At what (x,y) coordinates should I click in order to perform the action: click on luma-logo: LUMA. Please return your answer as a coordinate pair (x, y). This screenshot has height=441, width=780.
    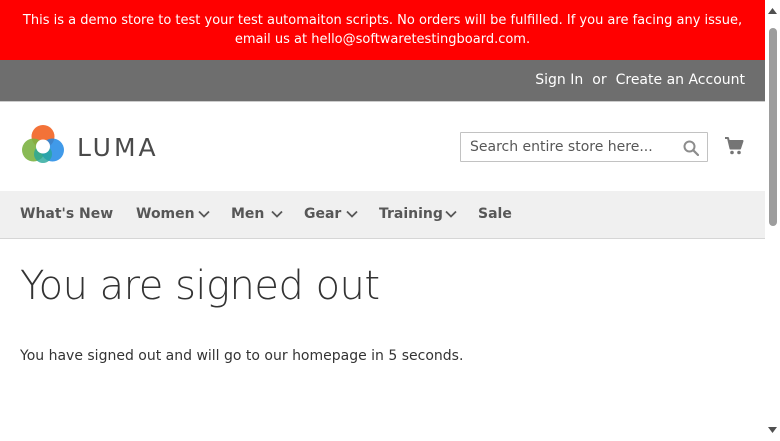
    Looking at the image, I should click on (93, 146).